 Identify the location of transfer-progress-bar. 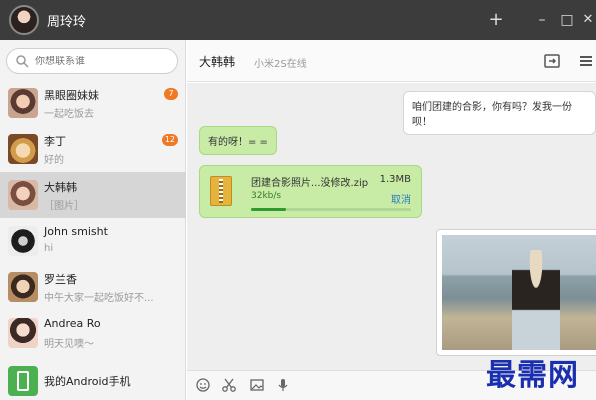
(331, 209).